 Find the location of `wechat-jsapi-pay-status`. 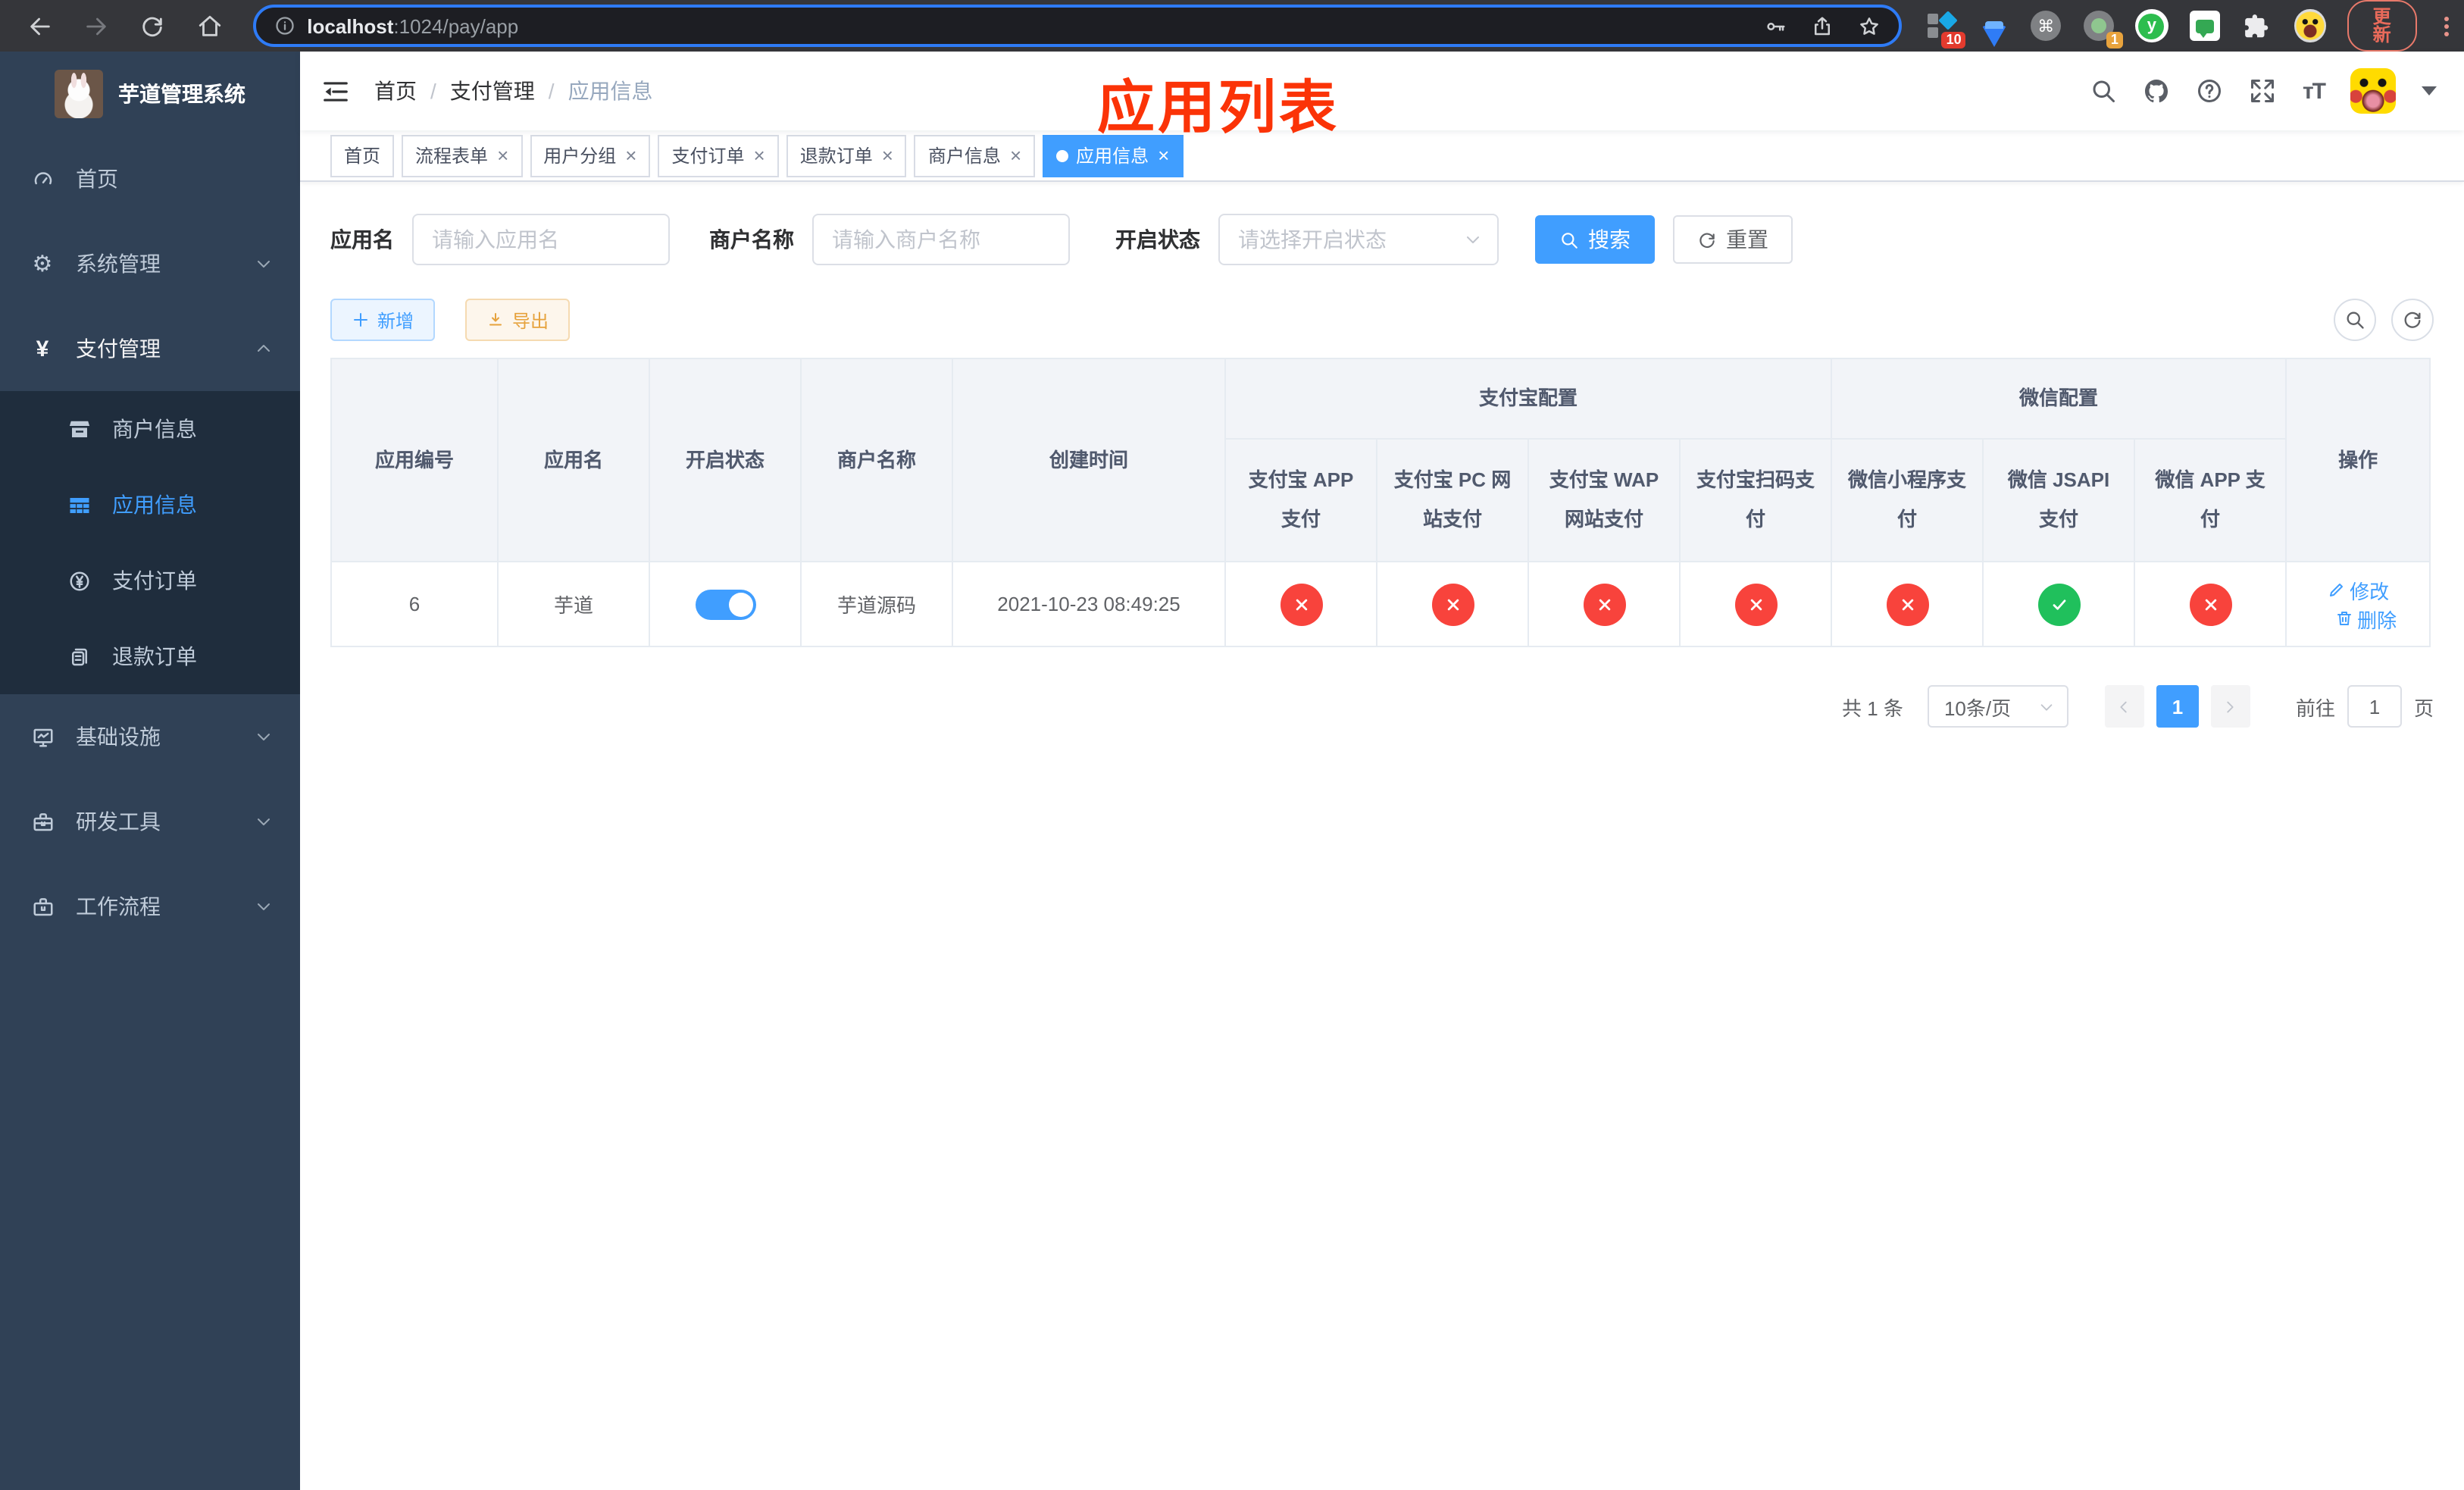

wechat-jsapi-pay-status is located at coordinates (2059, 604).